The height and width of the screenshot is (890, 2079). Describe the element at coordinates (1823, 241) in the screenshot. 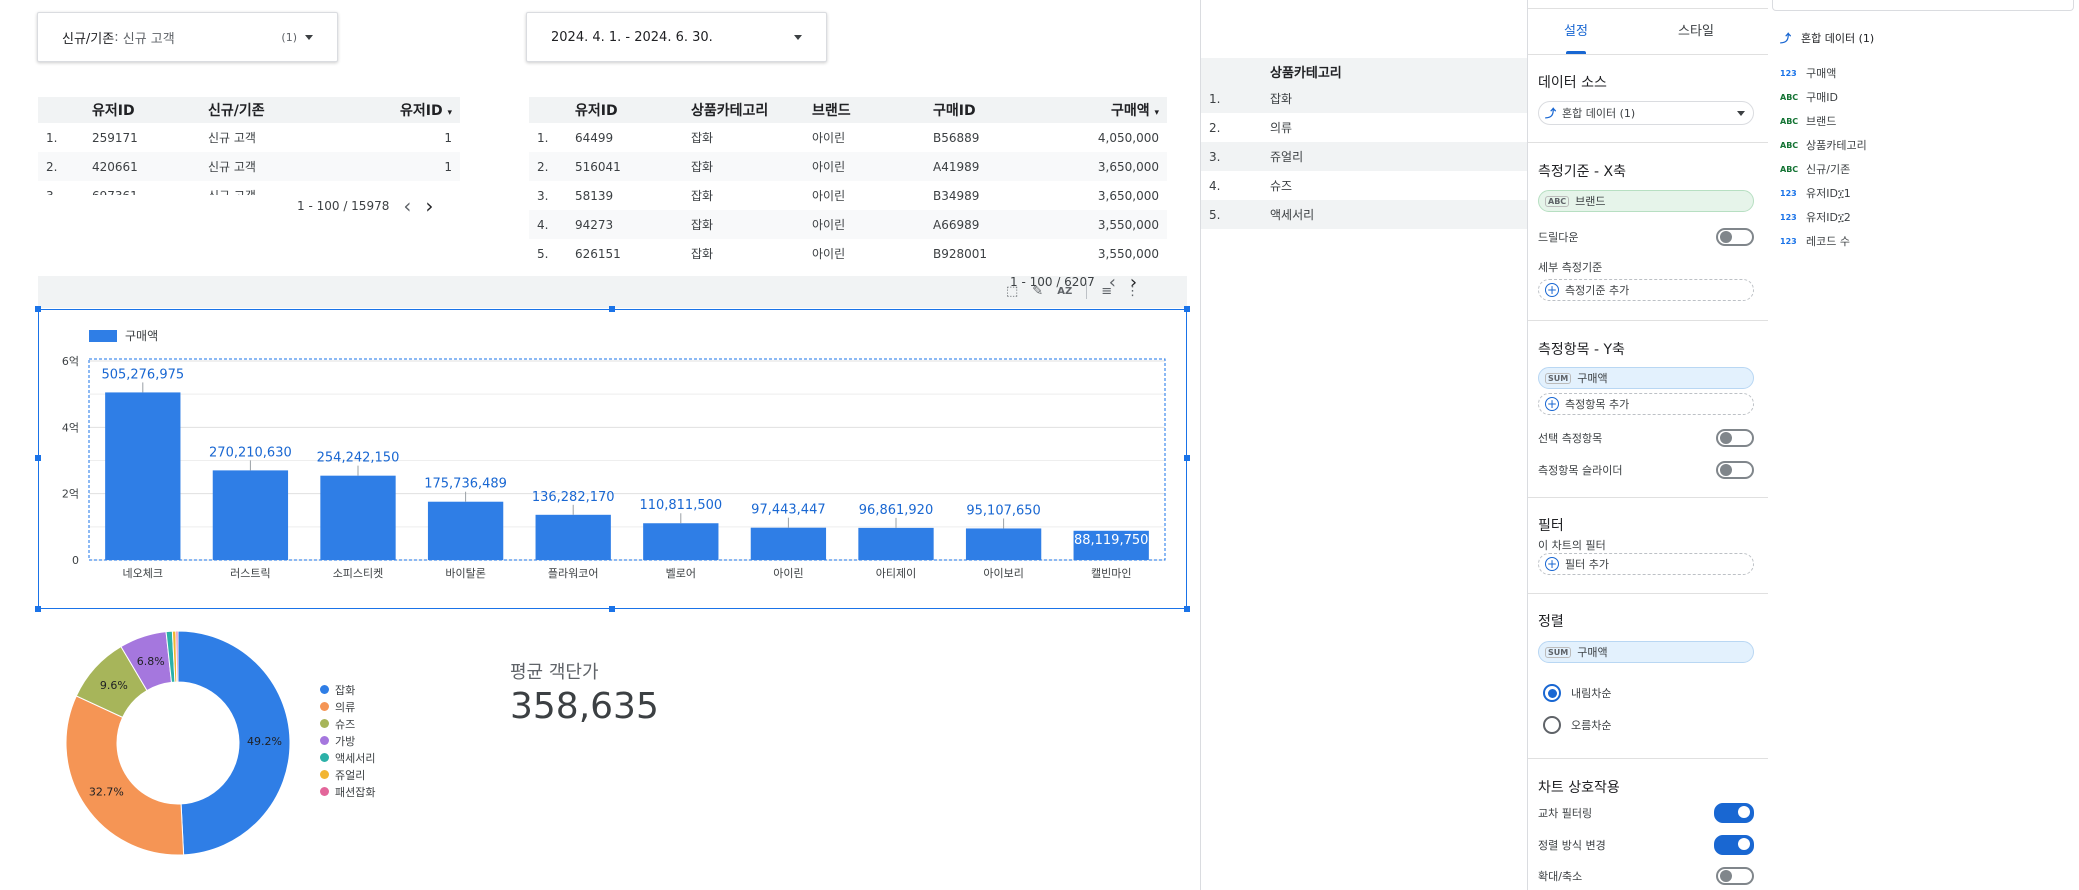

I see `field-item: 123 레코드 수` at that location.